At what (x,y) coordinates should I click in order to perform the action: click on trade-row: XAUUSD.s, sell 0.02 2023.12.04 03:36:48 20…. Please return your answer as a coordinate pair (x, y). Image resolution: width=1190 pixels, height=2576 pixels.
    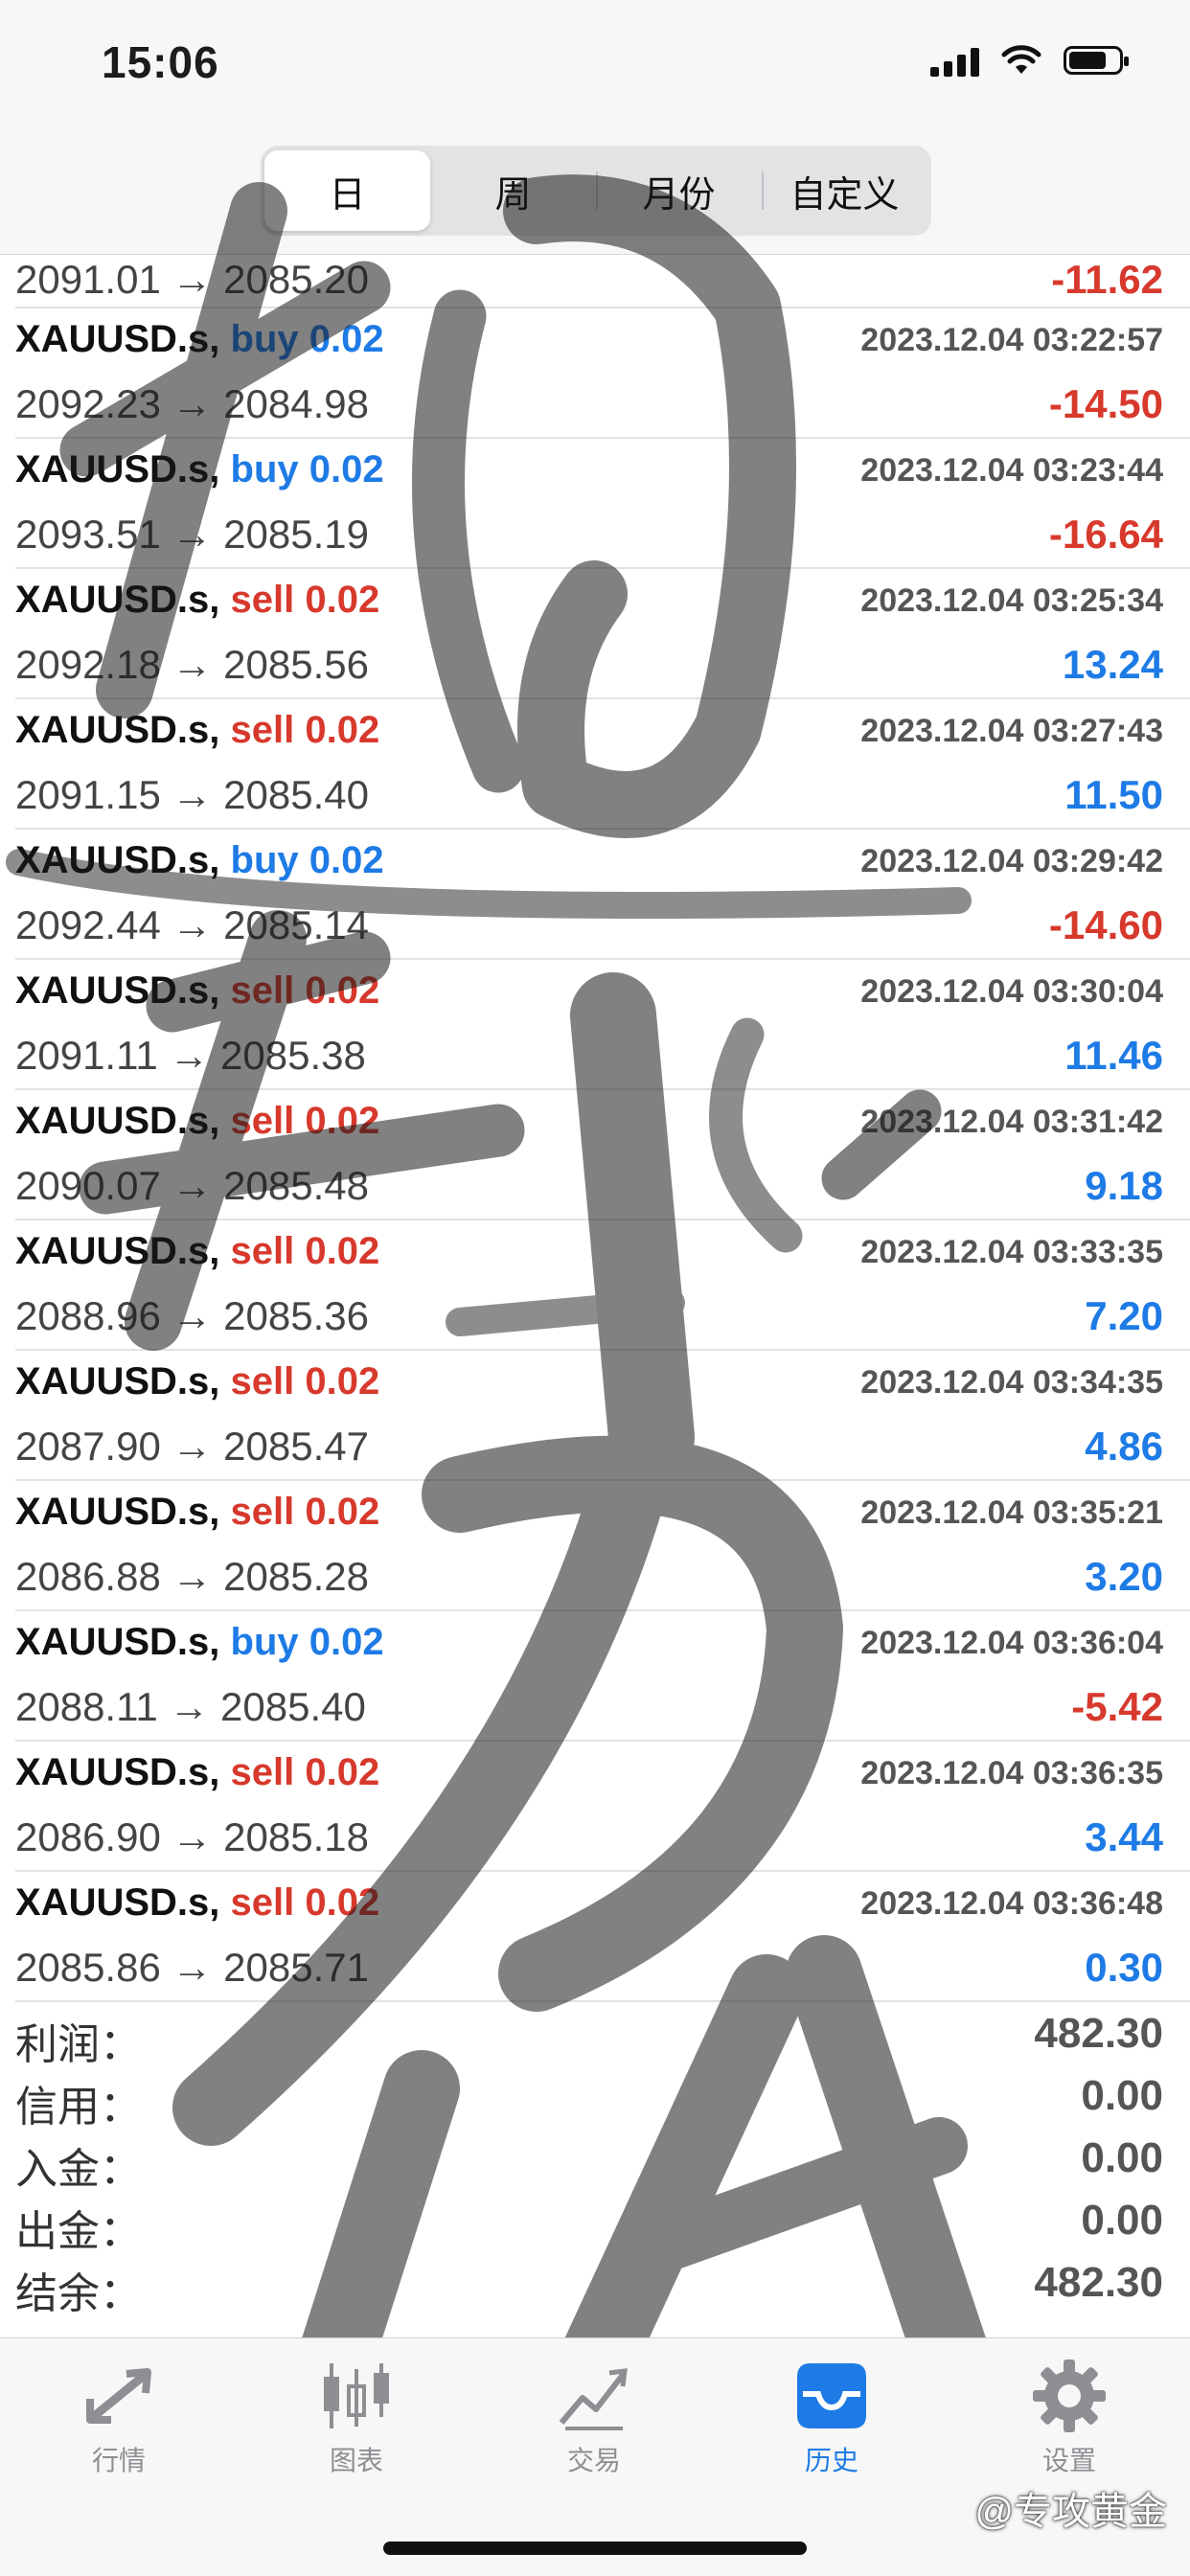
    Looking at the image, I should click on (603, 1937).